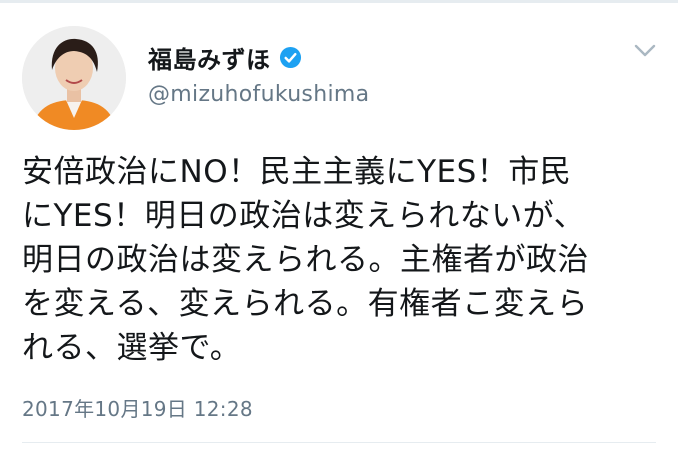  What do you see at coordinates (297, 172) in the screenshot?
I see `tweet-text-line: 安倍政治にNO！民主主義にYES！市民` at bounding box center [297, 172].